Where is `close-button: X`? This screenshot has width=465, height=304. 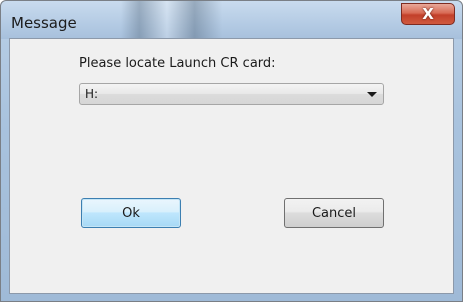 close-button: X is located at coordinates (428, 14).